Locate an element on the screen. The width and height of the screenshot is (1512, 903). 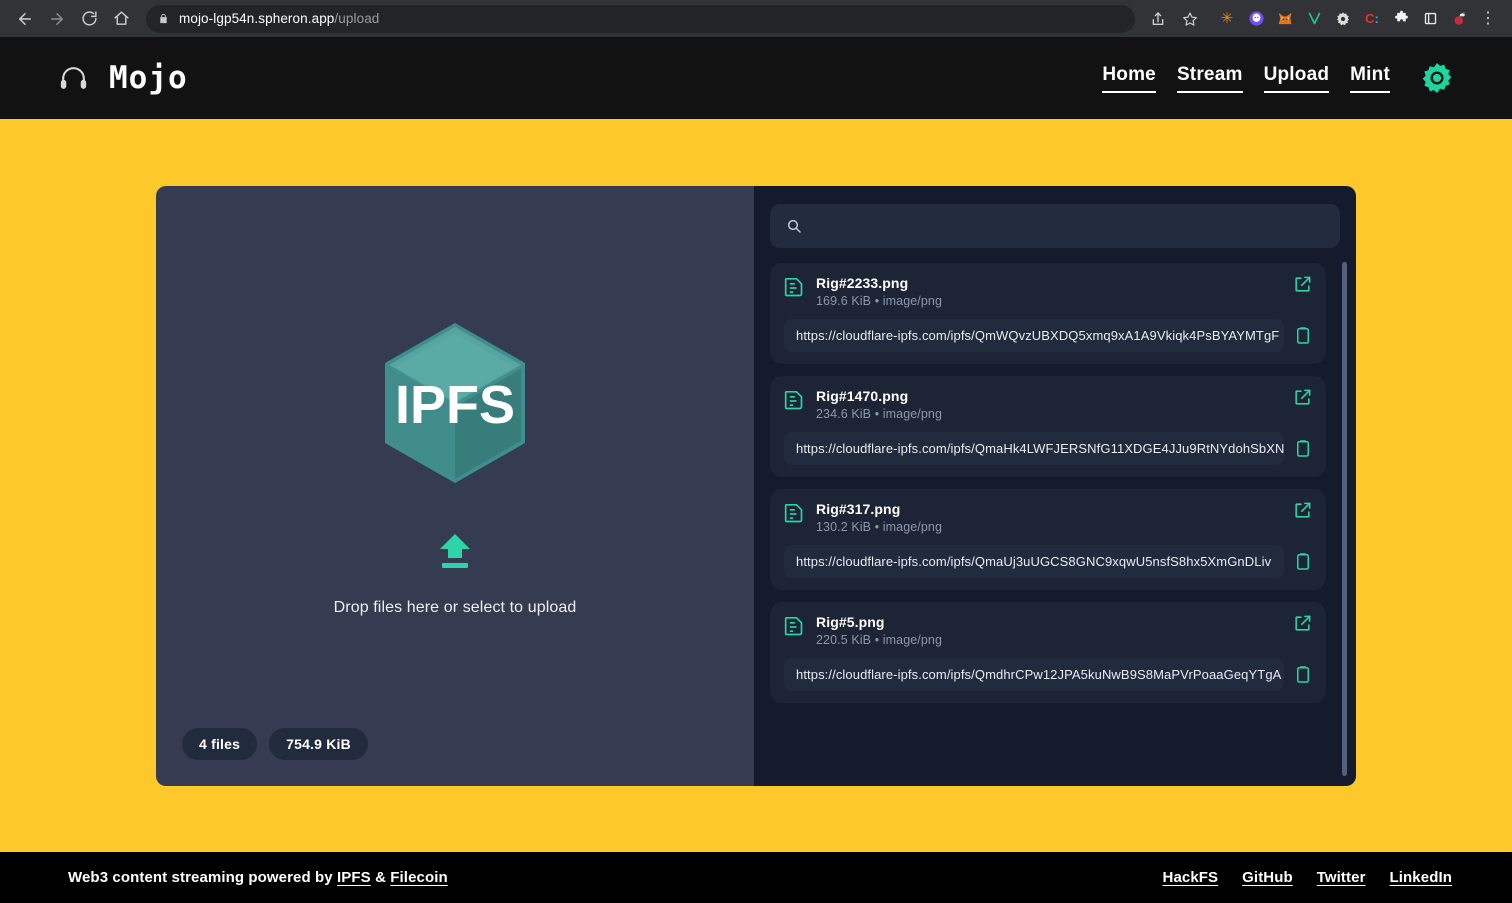
nav-item-home: Home is located at coordinates (1129, 78).